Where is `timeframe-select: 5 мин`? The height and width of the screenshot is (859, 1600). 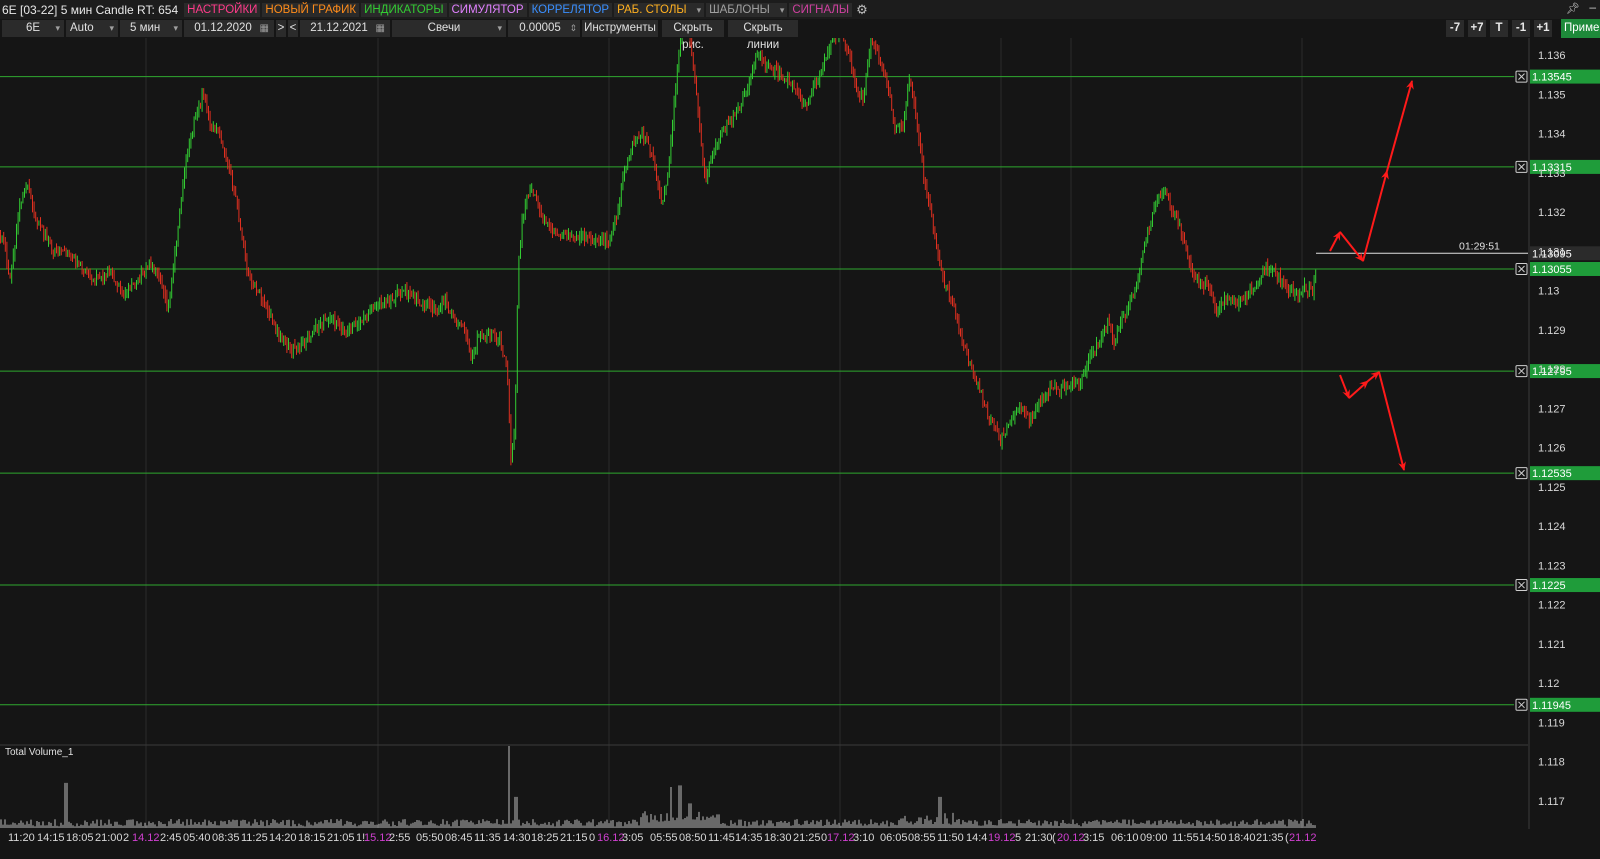 timeframe-select: 5 мин is located at coordinates (151, 28).